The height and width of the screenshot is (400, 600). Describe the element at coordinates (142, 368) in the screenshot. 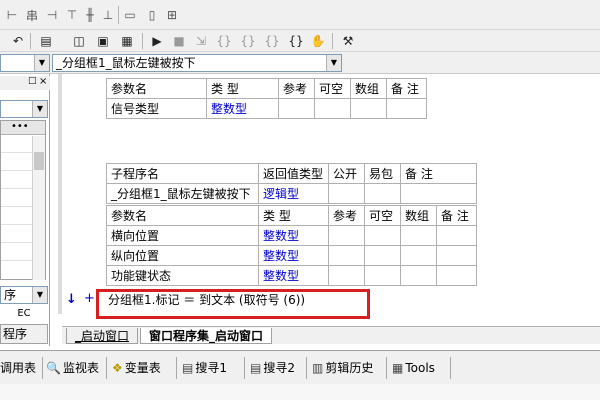

I see `tab-variables-label: 变量表` at that location.